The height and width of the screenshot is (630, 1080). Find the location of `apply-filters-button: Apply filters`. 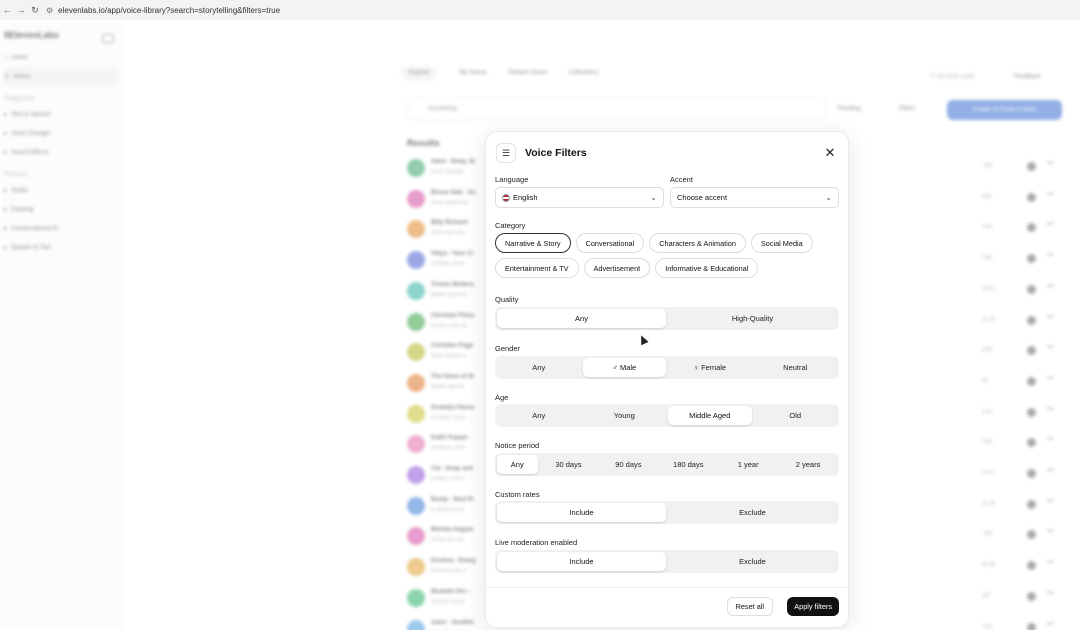

apply-filters-button: Apply filters is located at coordinates (813, 606).